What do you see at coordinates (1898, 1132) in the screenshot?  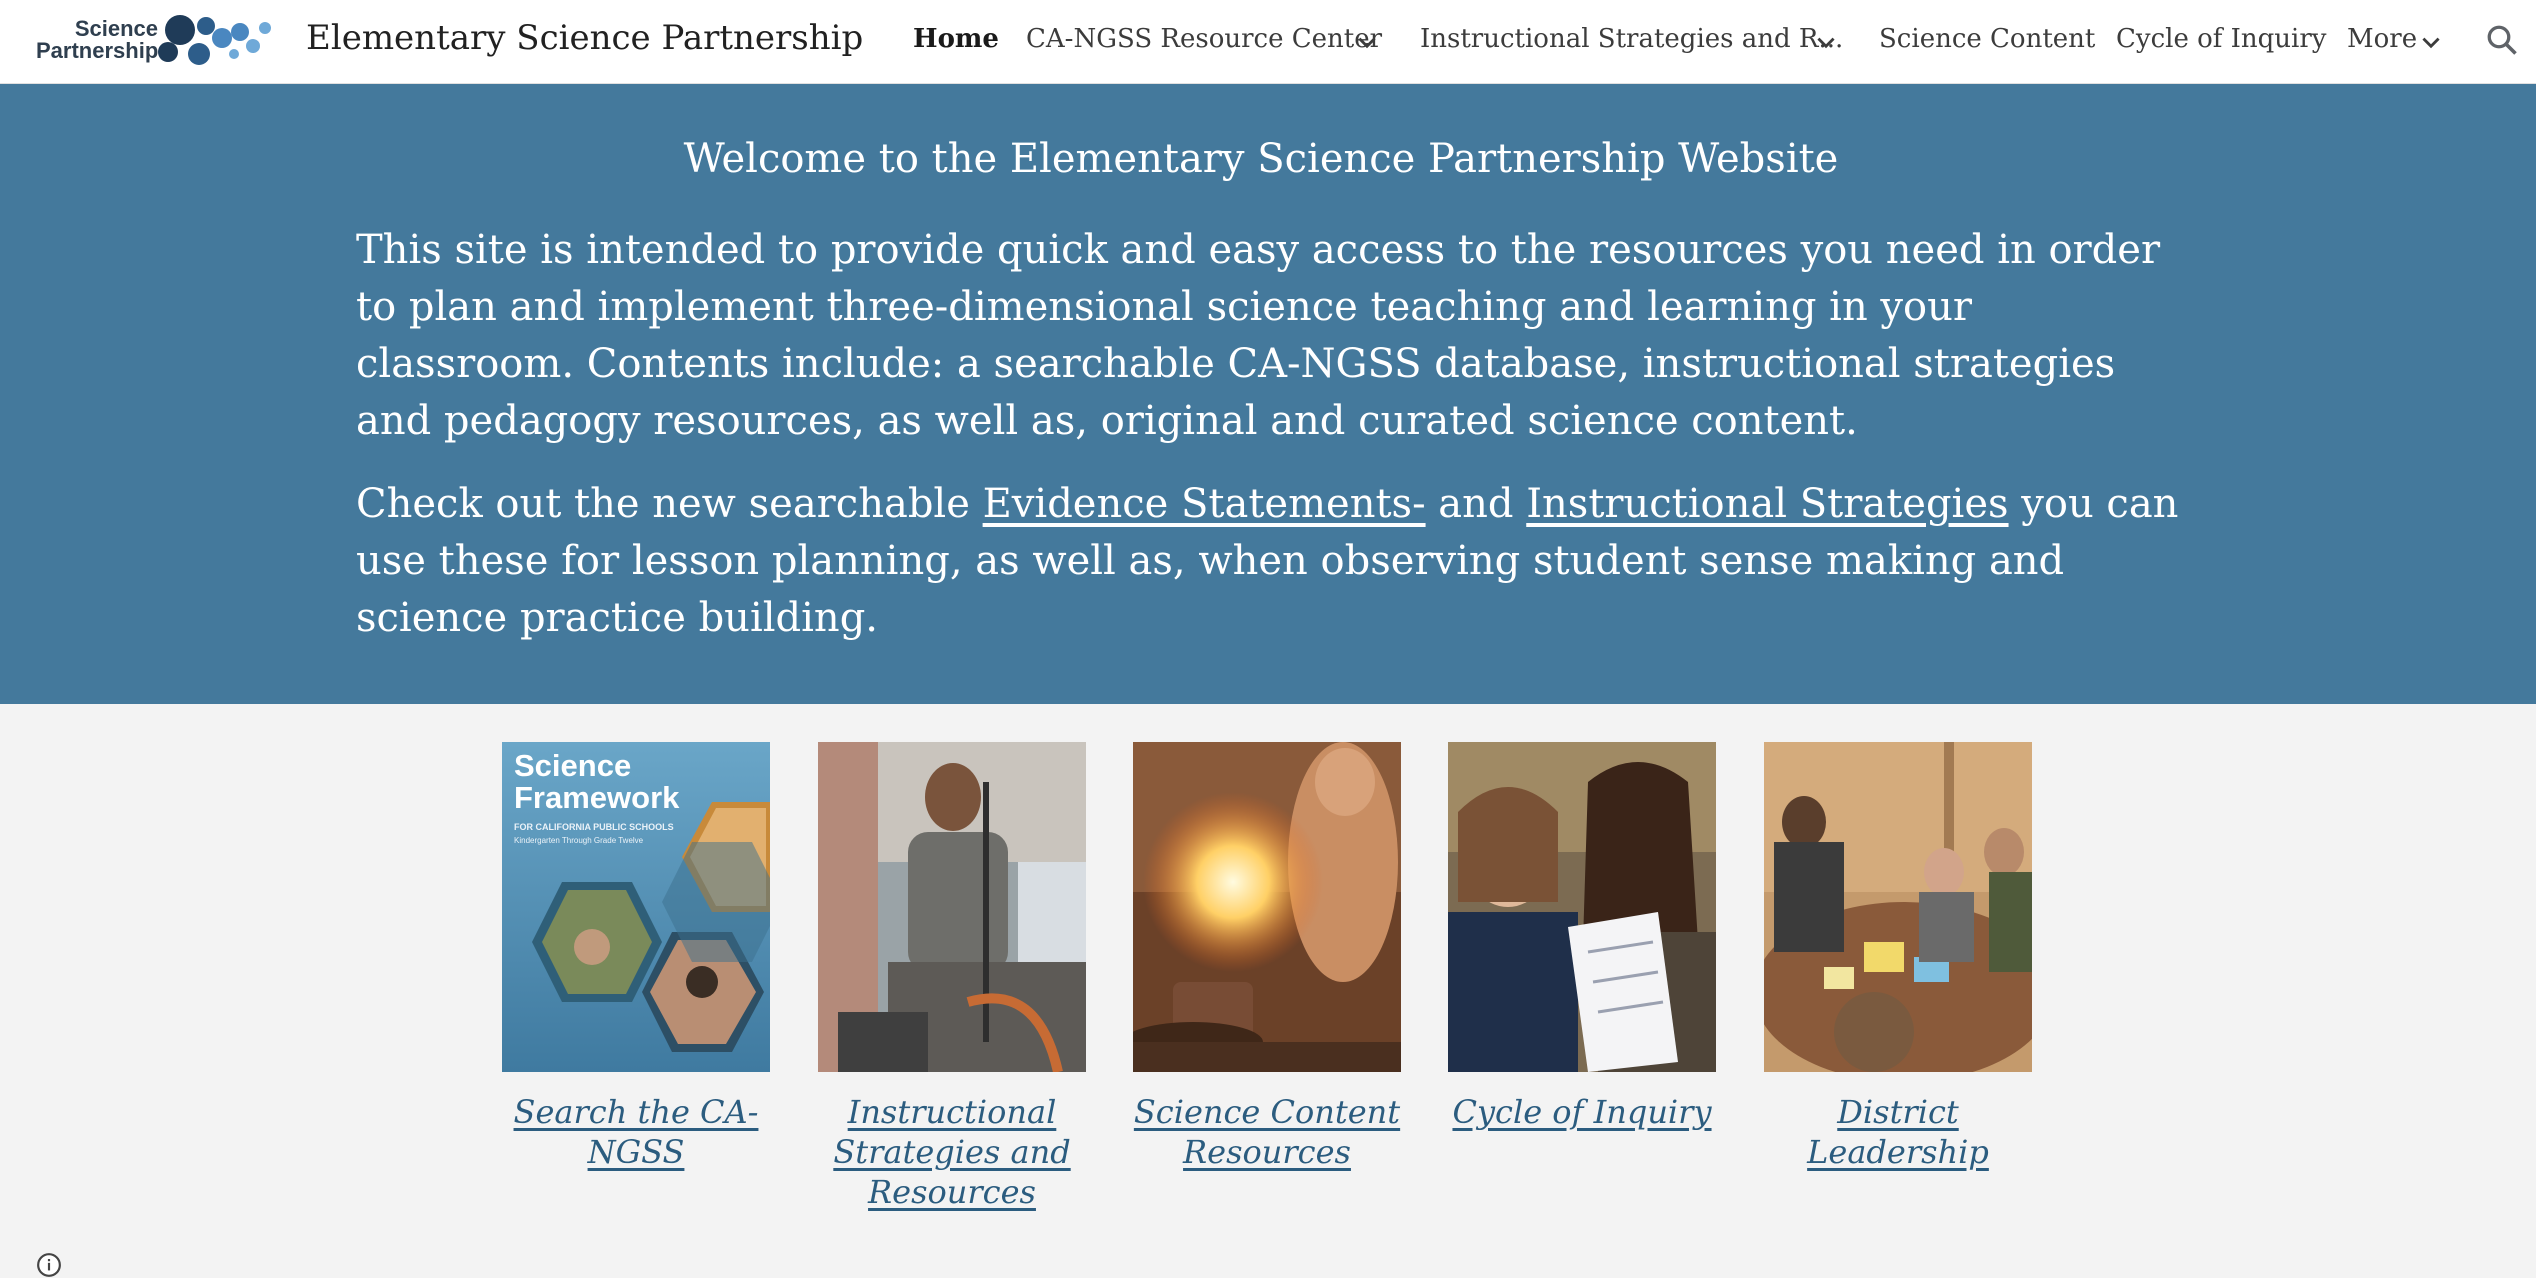 I see `card-link-district-leadership: District Leadership` at bounding box center [1898, 1132].